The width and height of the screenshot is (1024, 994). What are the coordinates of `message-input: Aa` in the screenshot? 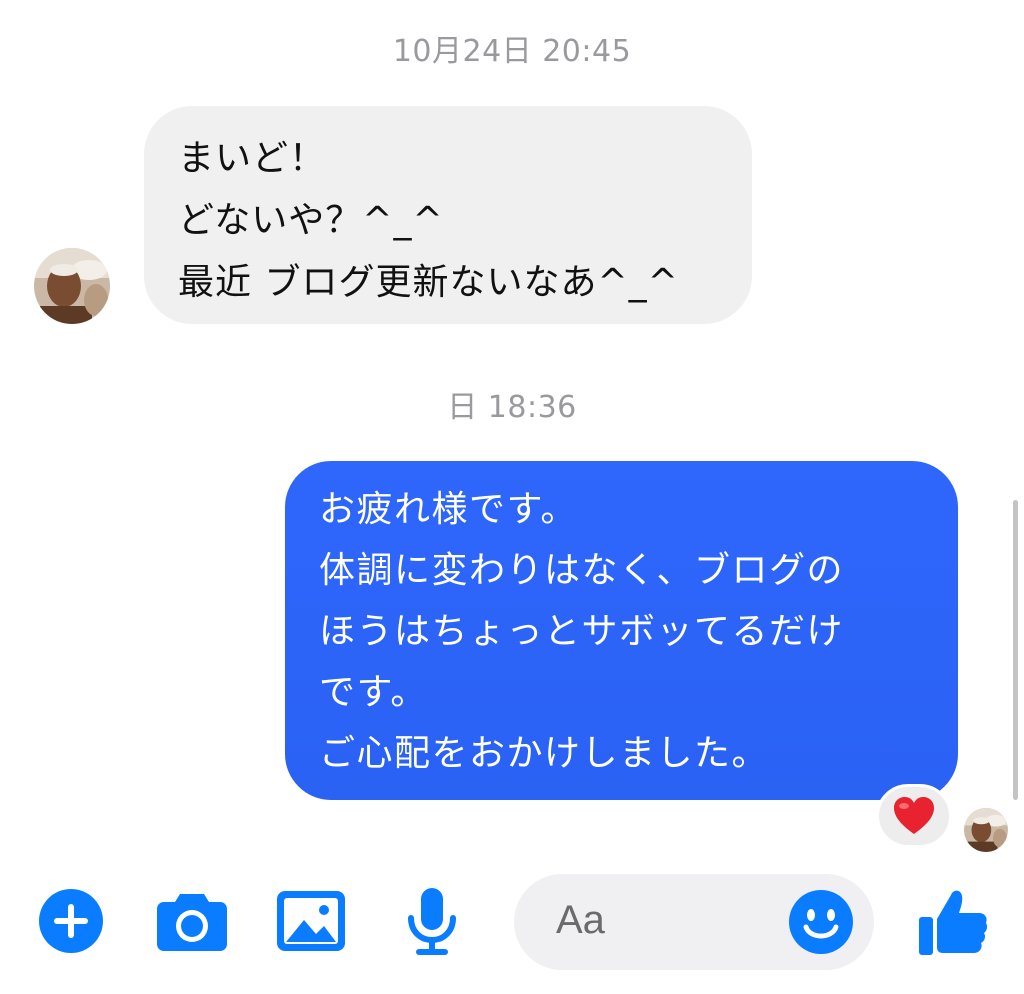 It's located at (694, 922).